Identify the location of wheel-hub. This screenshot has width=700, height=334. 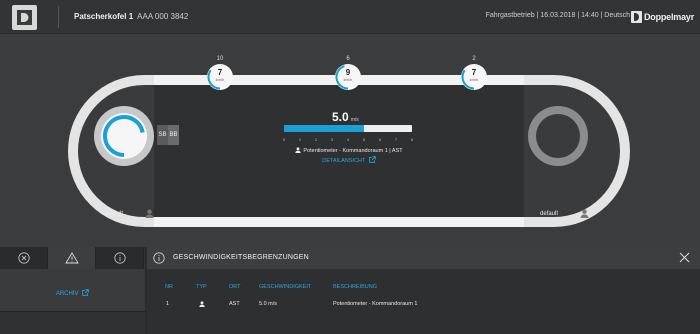
(558, 136).